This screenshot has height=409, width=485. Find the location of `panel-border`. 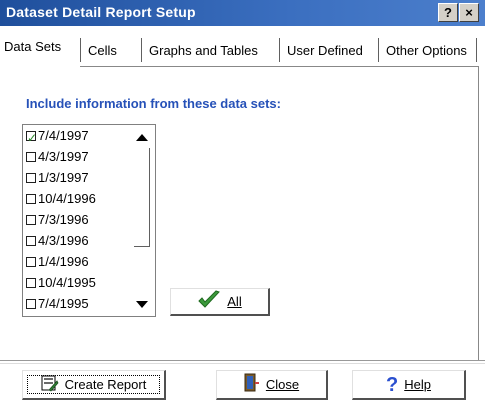

panel-border is located at coordinates (478, 213).